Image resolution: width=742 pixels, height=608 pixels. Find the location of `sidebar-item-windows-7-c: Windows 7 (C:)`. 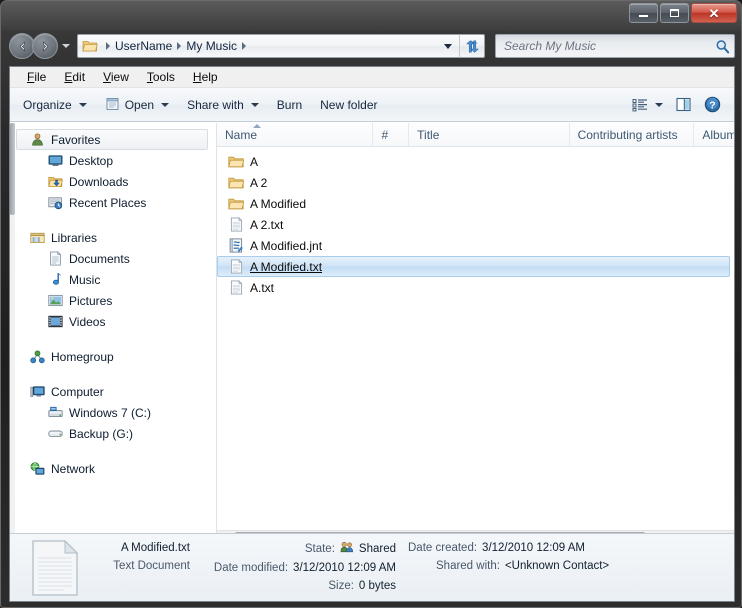

sidebar-item-windows-7-c: Windows 7 (C:) is located at coordinates (116, 412).